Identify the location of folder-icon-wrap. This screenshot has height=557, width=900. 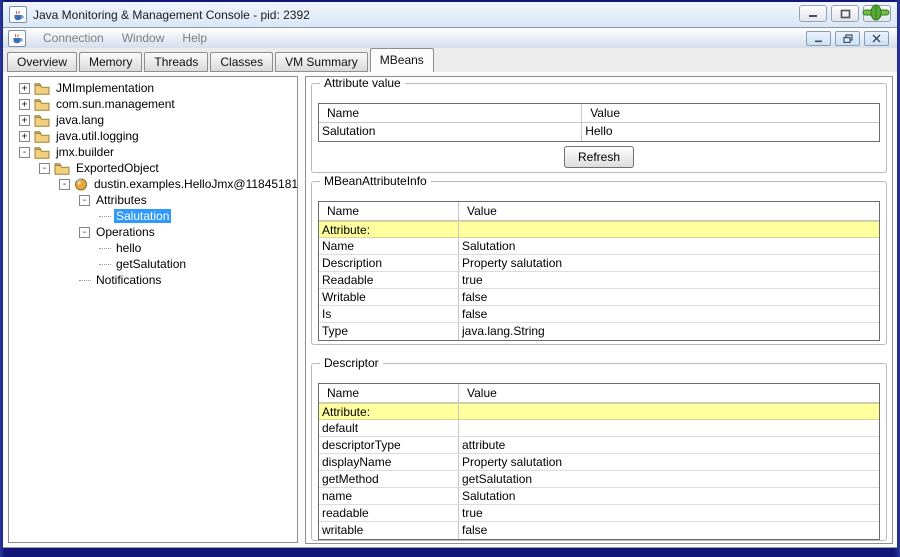
(42, 136).